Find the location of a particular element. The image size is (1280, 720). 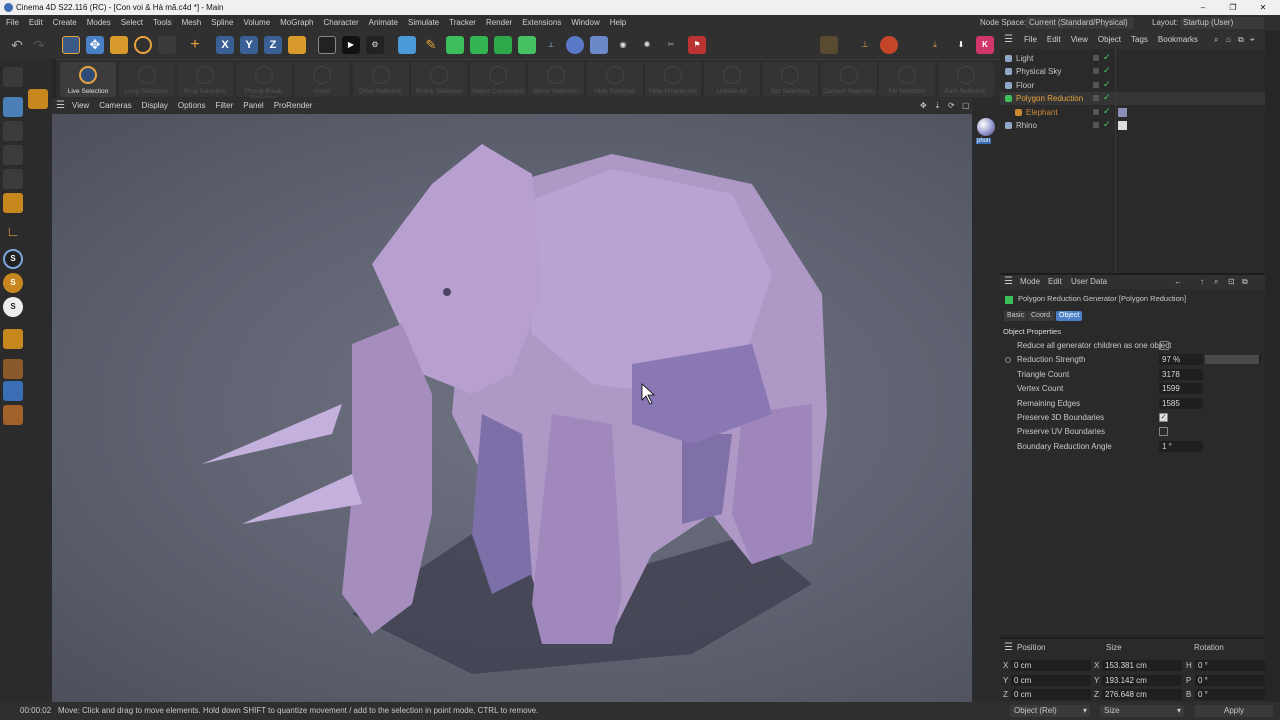

object-menu-item: Edit is located at coordinates (1054, 40).